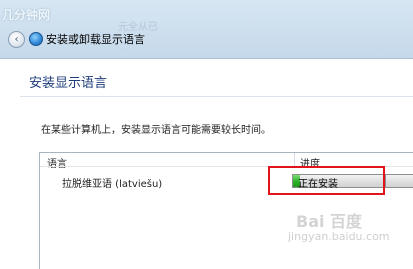  What do you see at coordinates (26, 15) in the screenshot?
I see `watermark-logo: 几分钟网` at bounding box center [26, 15].